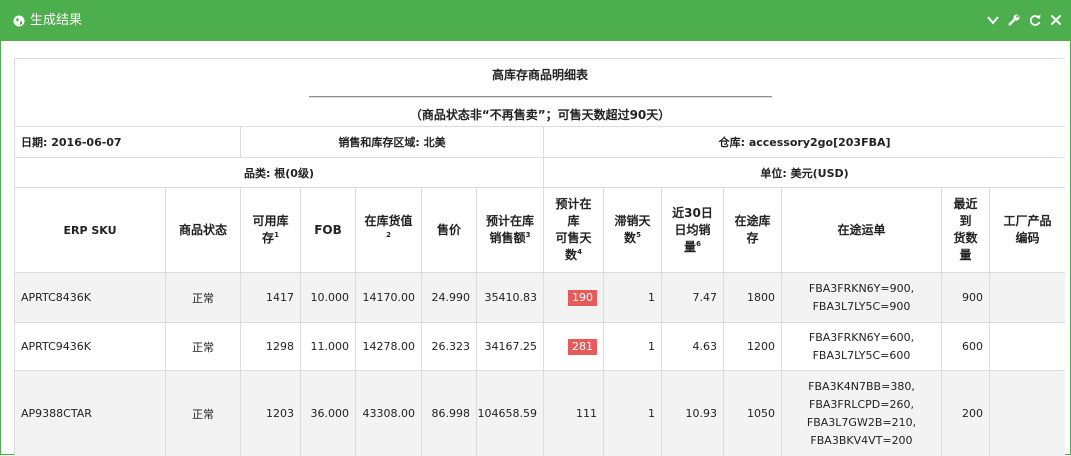 Image resolution: width=1071 pixels, height=456 pixels. What do you see at coordinates (510, 298) in the screenshot?
I see `cell-est-sales: 35410.83` at bounding box center [510, 298].